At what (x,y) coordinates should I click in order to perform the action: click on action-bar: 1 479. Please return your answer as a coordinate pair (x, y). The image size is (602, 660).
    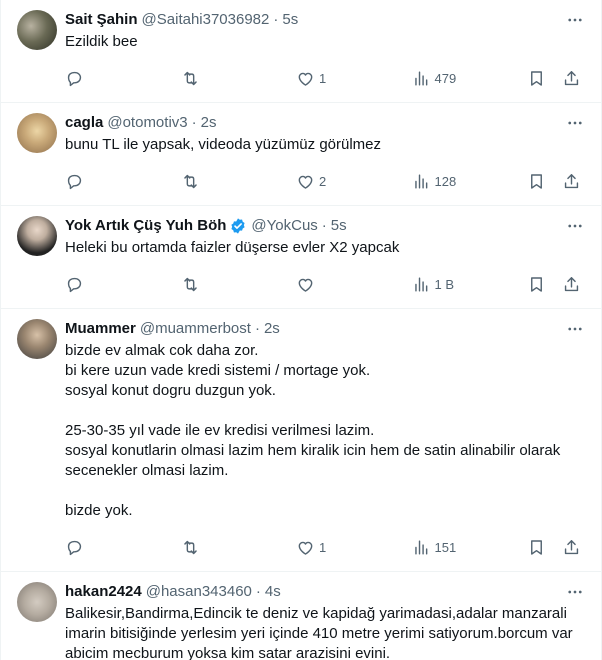
    Looking at the image, I should click on (325, 78).